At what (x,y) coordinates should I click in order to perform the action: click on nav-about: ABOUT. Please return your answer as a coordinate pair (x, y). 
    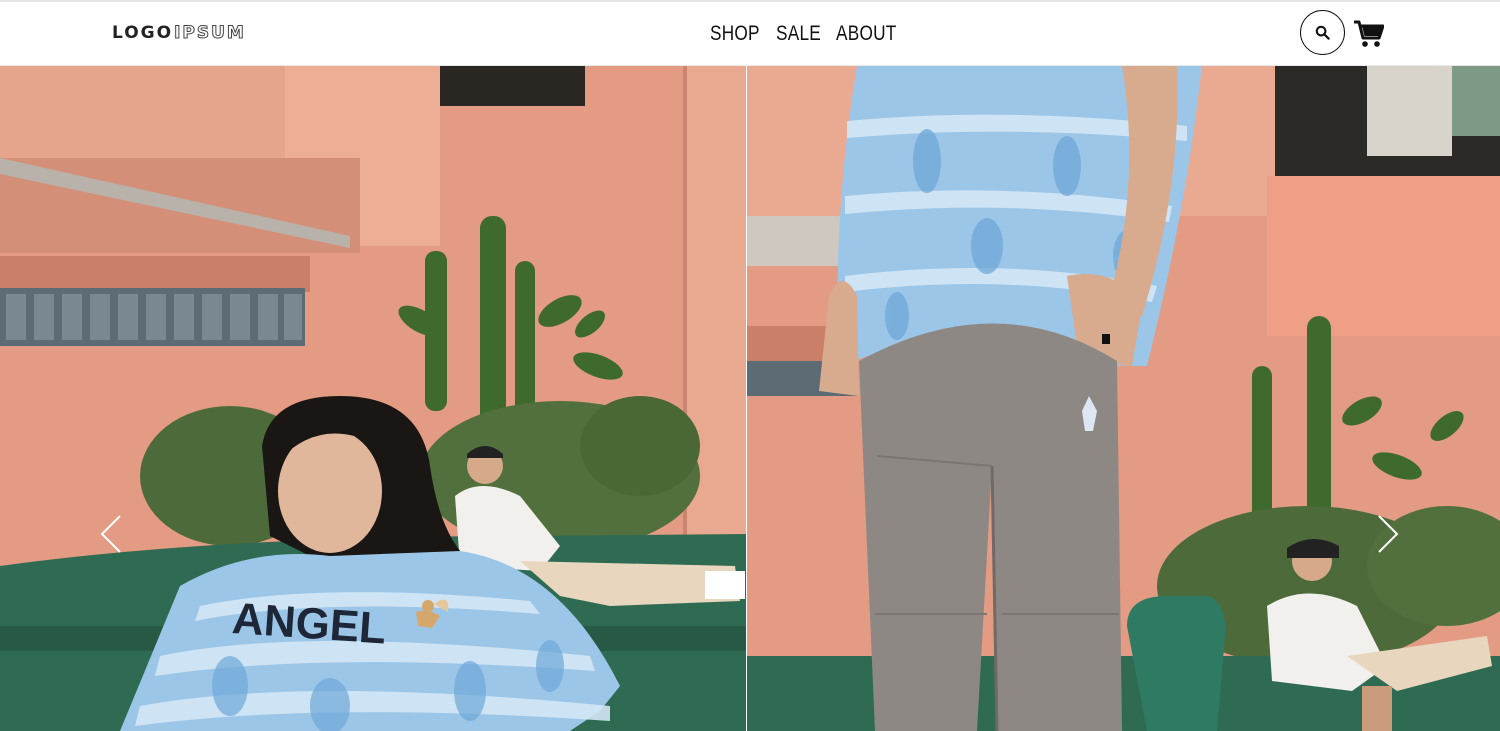
    Looking at the image, I should click on (866, 34).